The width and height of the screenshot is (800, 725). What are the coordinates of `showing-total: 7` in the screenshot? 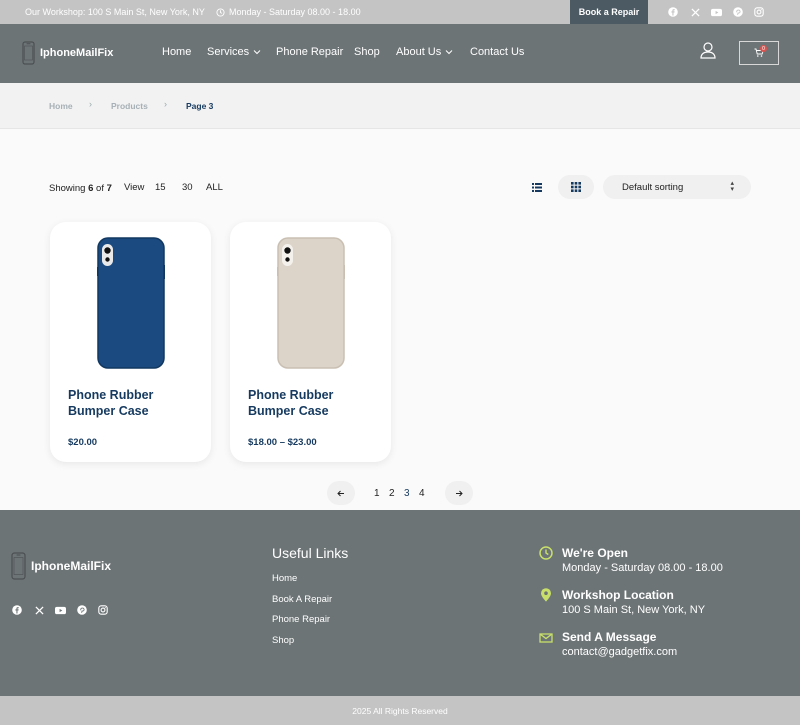 It's located at (109, 188).